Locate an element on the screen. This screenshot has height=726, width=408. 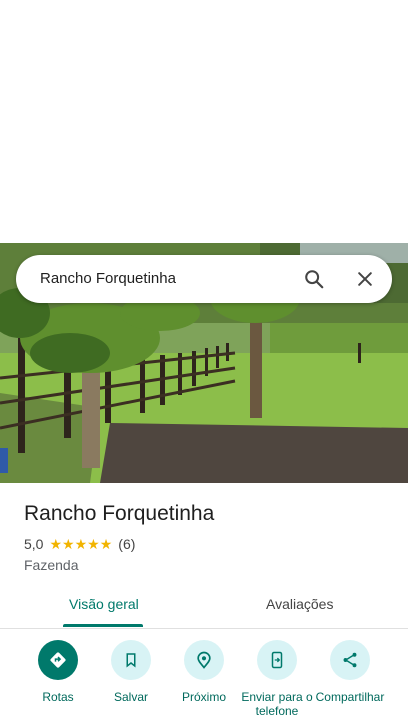
star-rating: ★ ★ ★ ★ ★ is located at coordinates (80, 544).